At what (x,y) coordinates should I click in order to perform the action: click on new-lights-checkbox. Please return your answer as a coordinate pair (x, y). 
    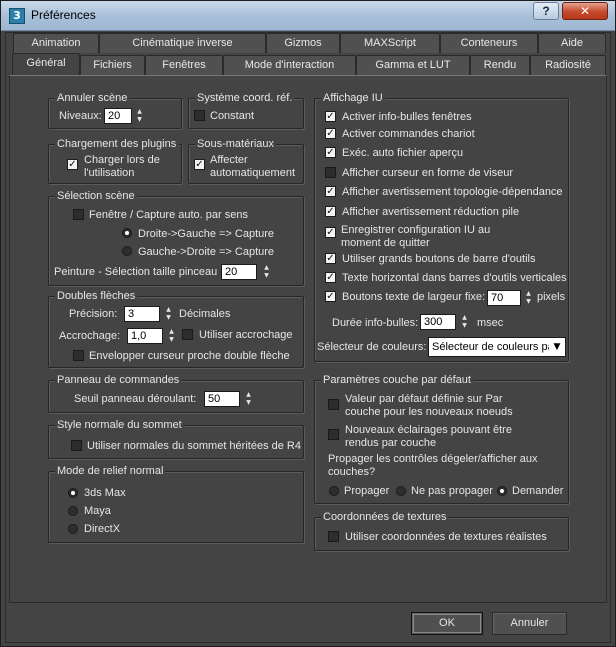
    Looking at the image, I should click on (333, 434).